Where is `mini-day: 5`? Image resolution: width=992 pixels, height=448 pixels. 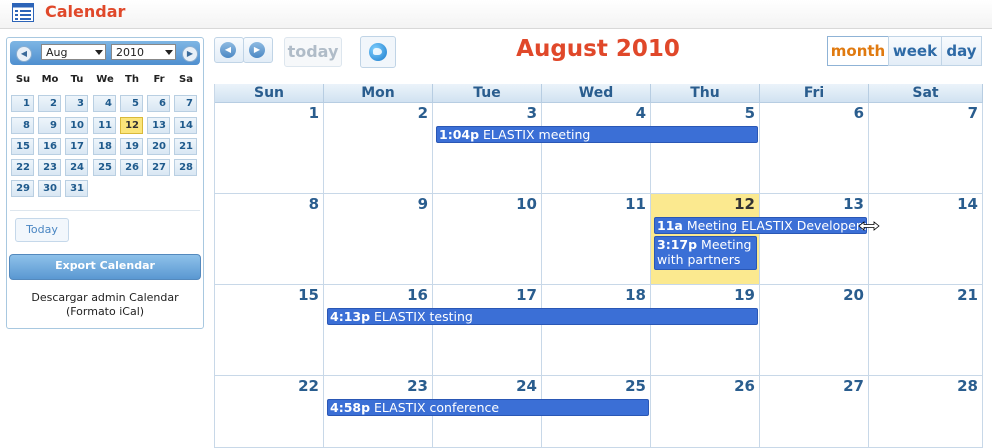 mini-day: 5 is located at coordinates (131, 103).